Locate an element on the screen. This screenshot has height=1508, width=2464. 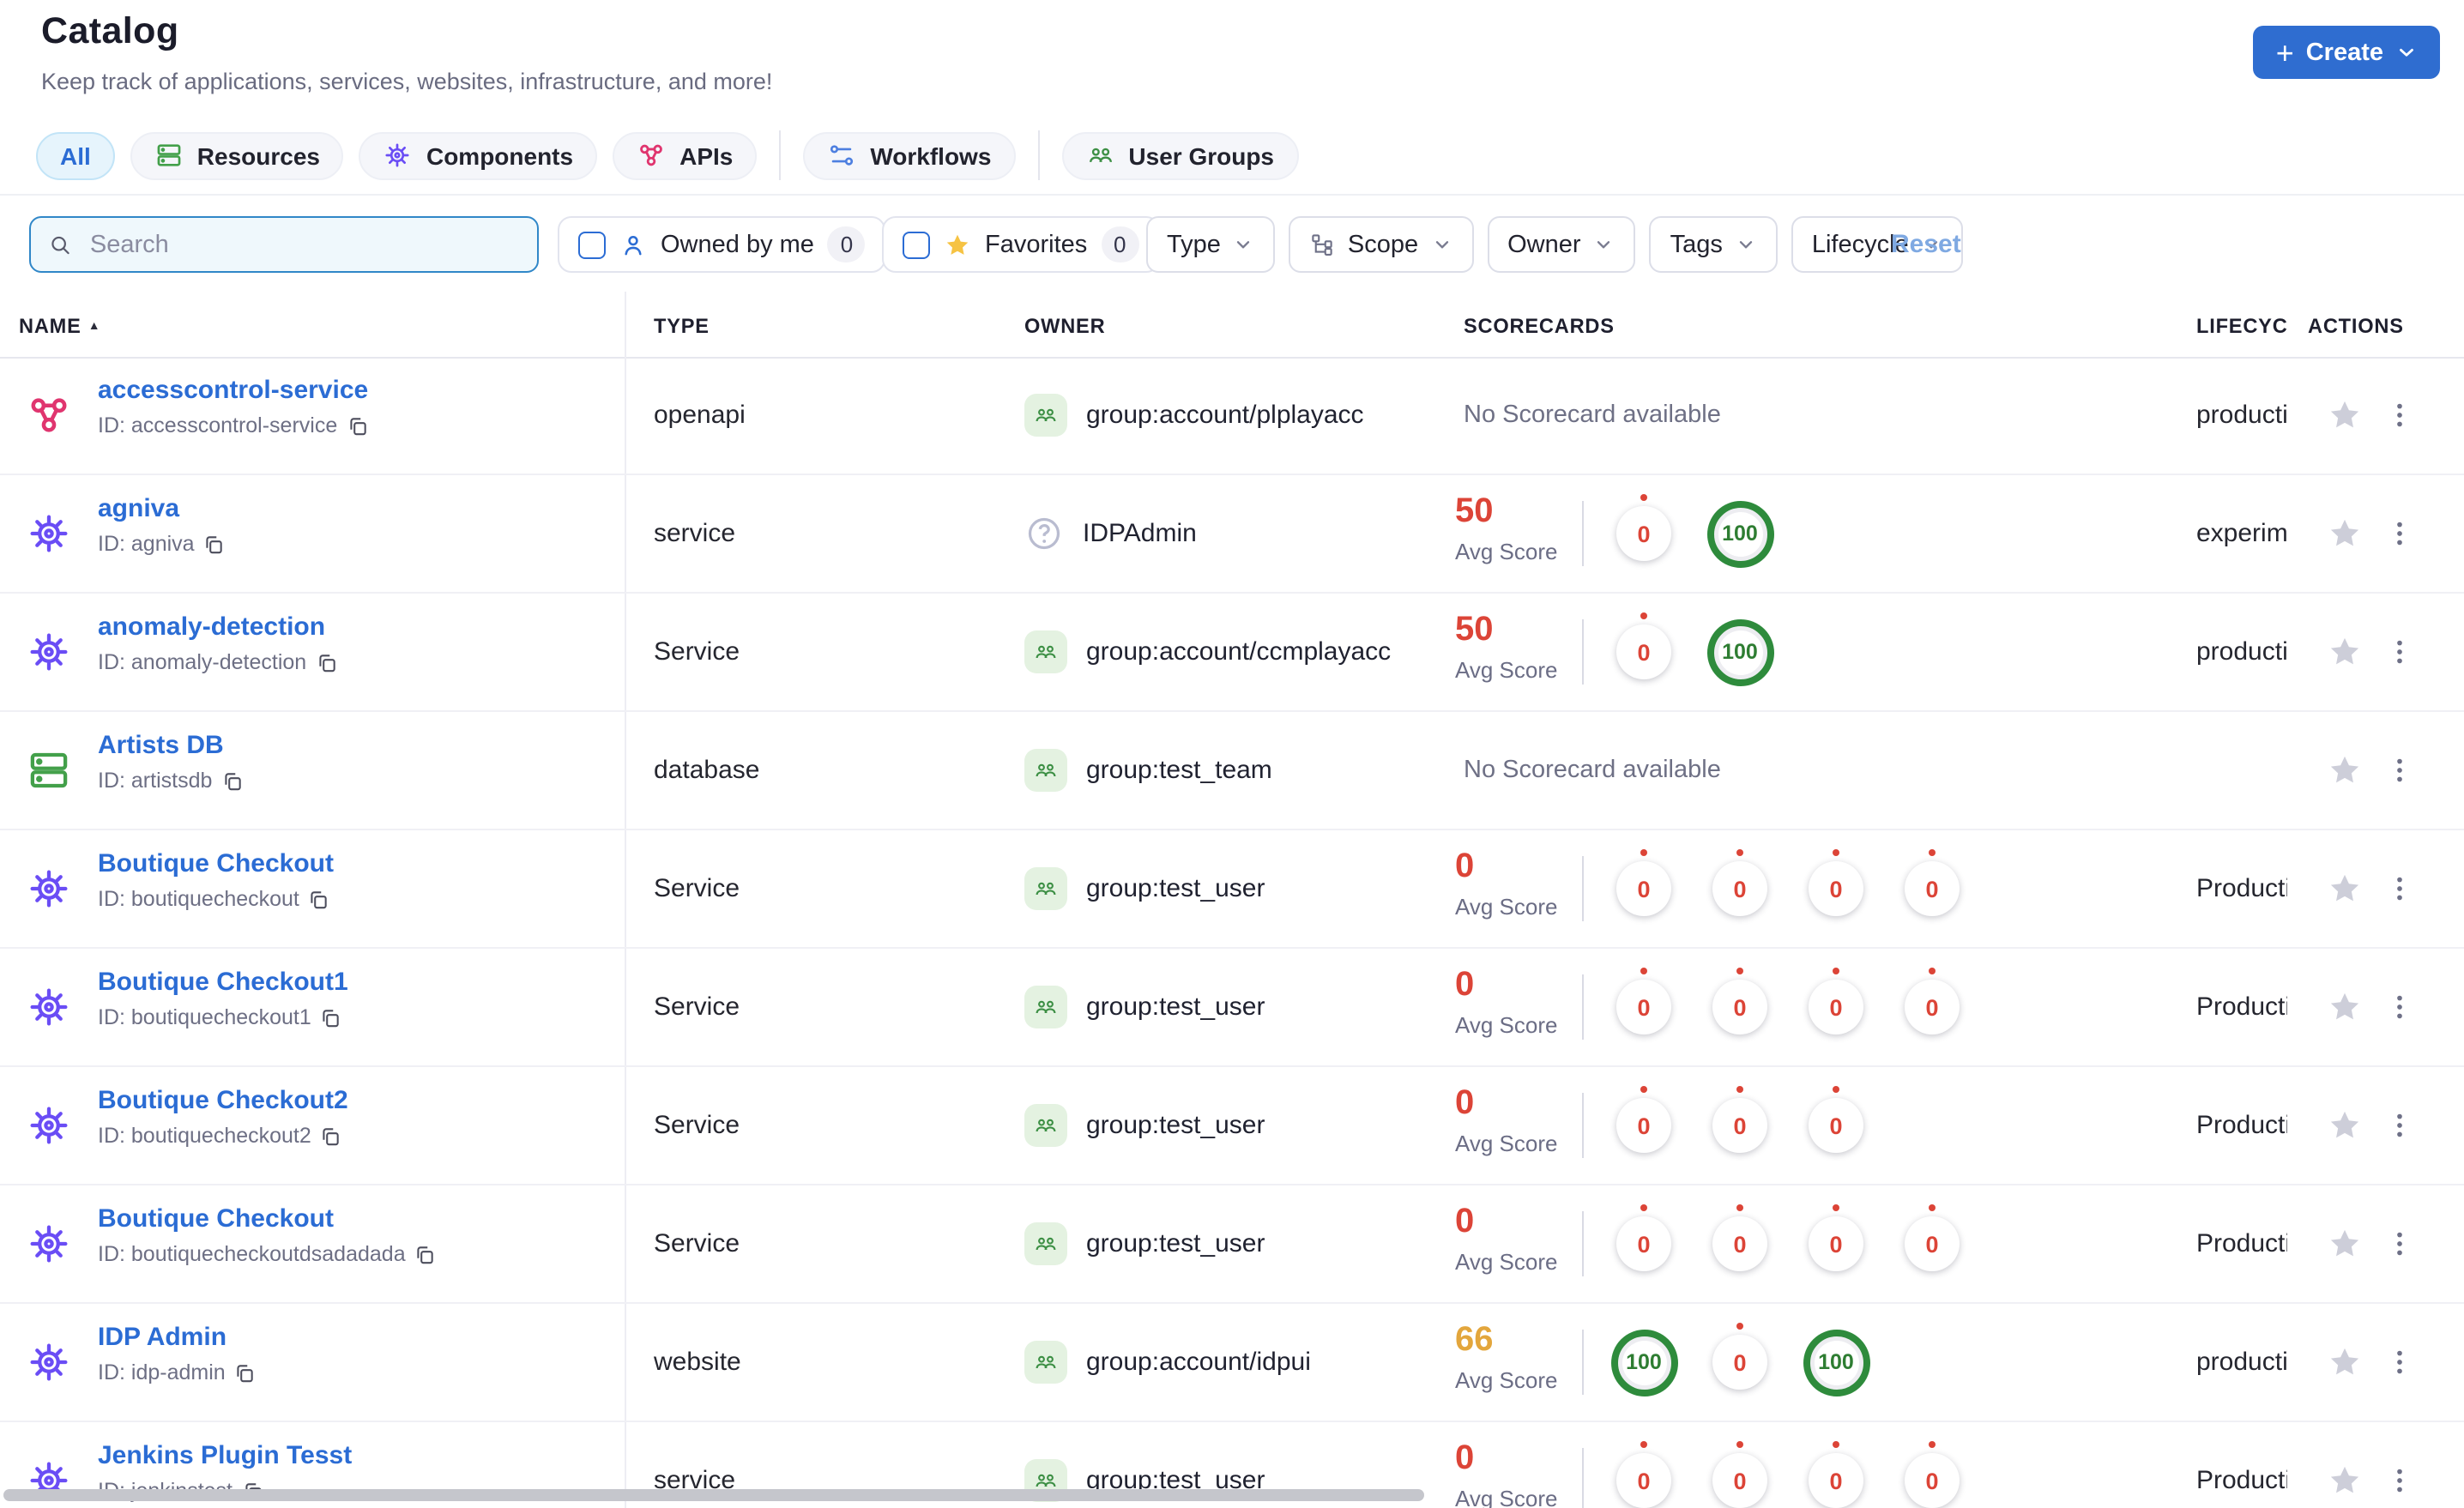
column-header-name: NAME ▲ is located at coordinates (59, 326).